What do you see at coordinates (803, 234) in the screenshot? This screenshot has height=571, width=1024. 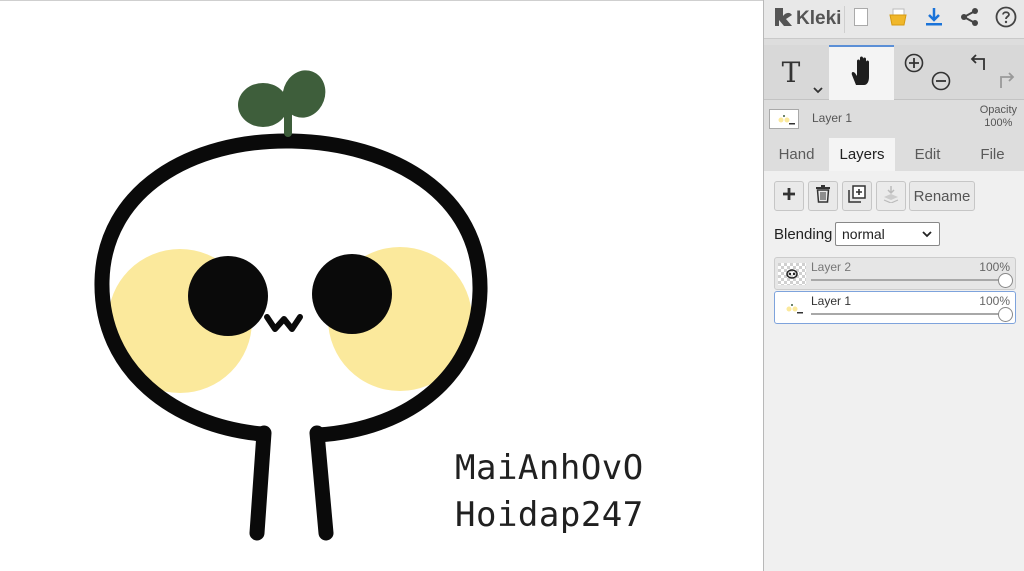 I see `blending-label: Blending` at bounding box center [803, 234].